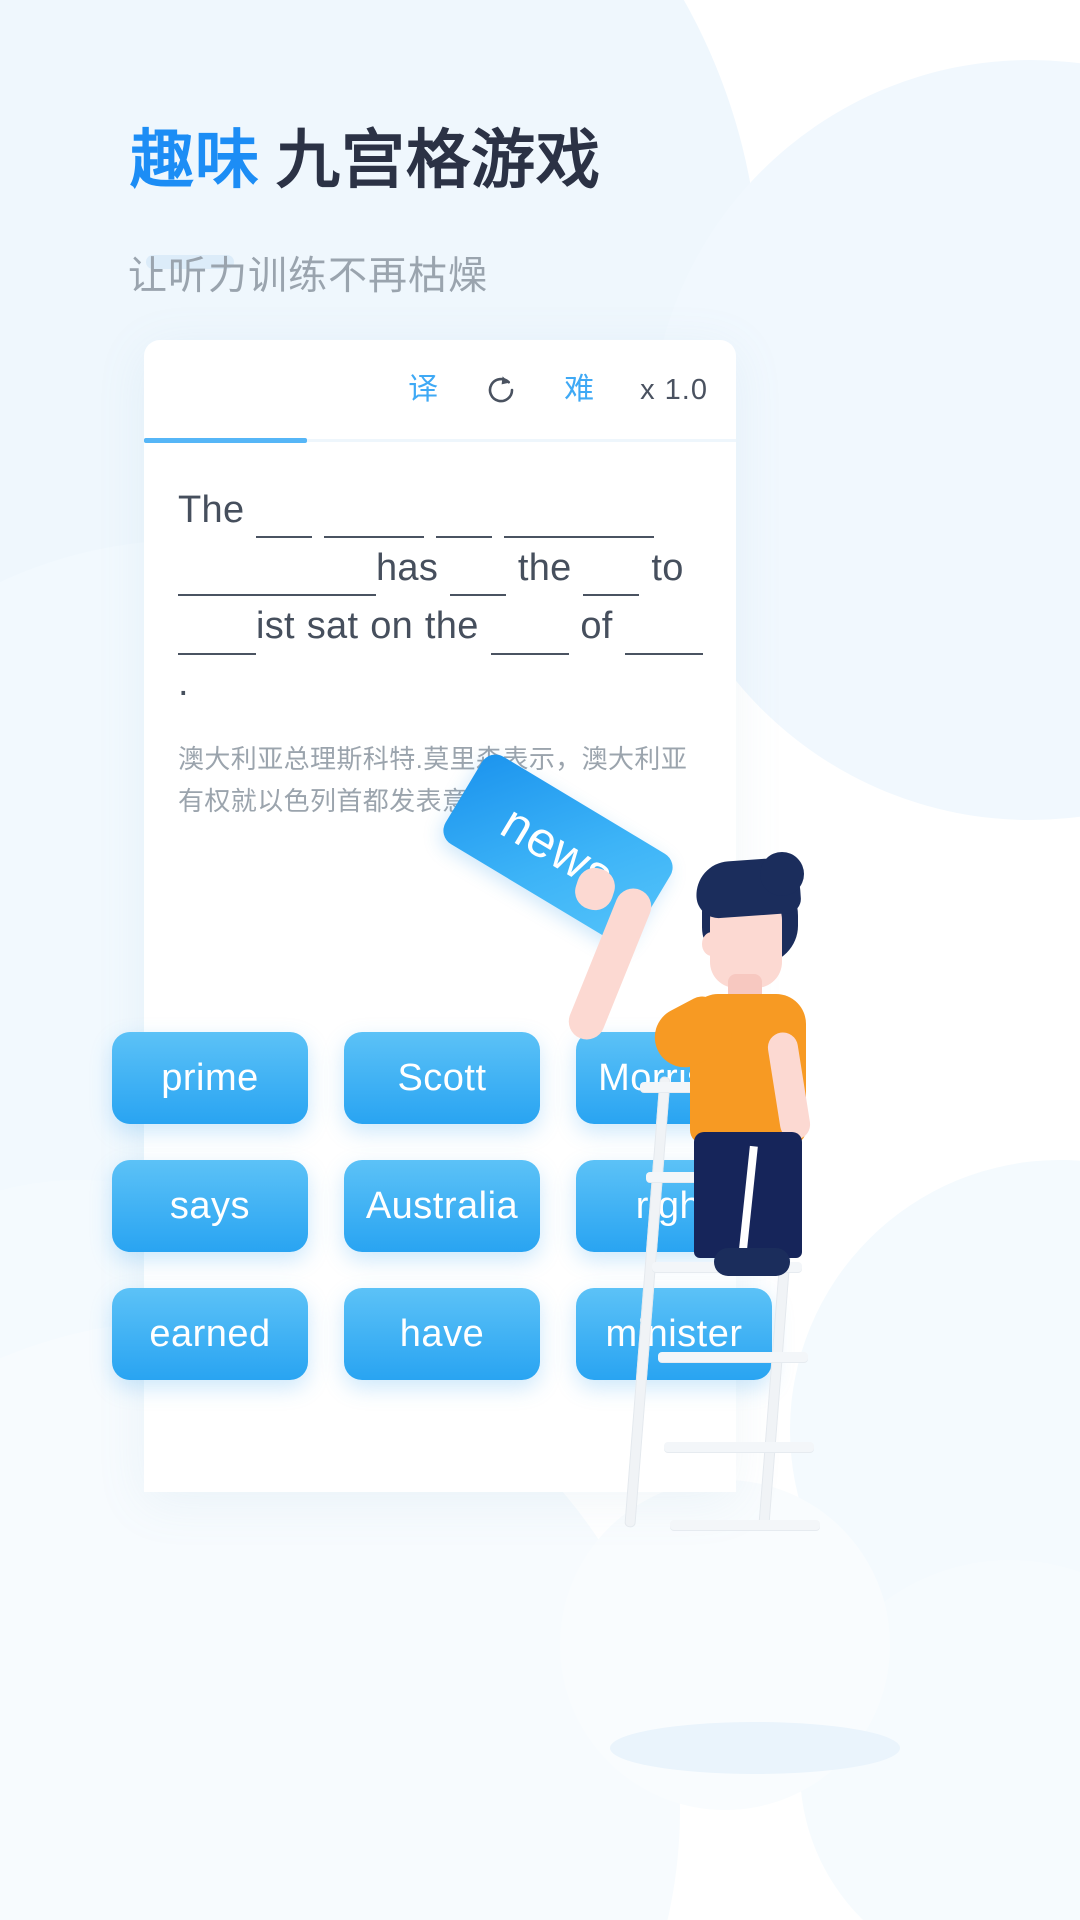  What do you see at coordinates (210, 1334) in the screenshot?
I see `word-tile: earned` at bounding box center [210, 1334].